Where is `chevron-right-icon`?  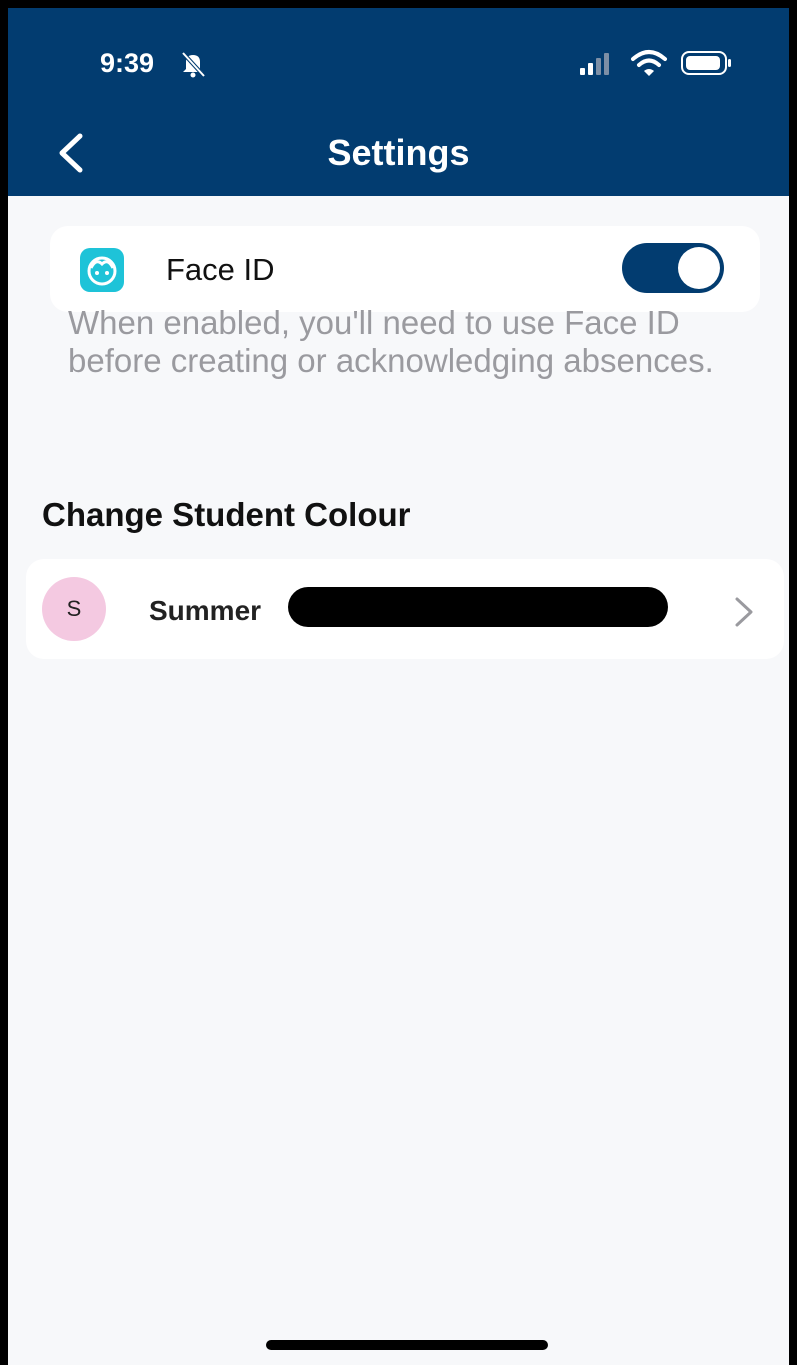
chevron-right-icon is located at coordinates (744, 612).